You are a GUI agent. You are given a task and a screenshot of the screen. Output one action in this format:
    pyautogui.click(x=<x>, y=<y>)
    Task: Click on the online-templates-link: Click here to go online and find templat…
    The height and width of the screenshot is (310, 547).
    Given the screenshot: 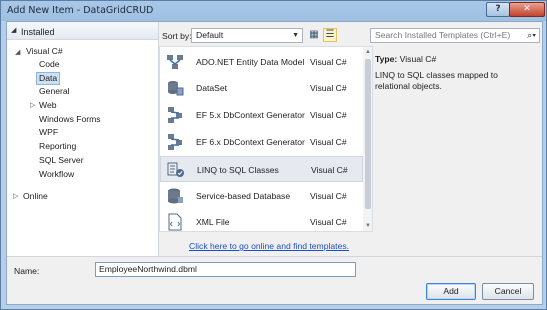 What is the action you would take?
    pyautogui.click(x=269, y=246)
    